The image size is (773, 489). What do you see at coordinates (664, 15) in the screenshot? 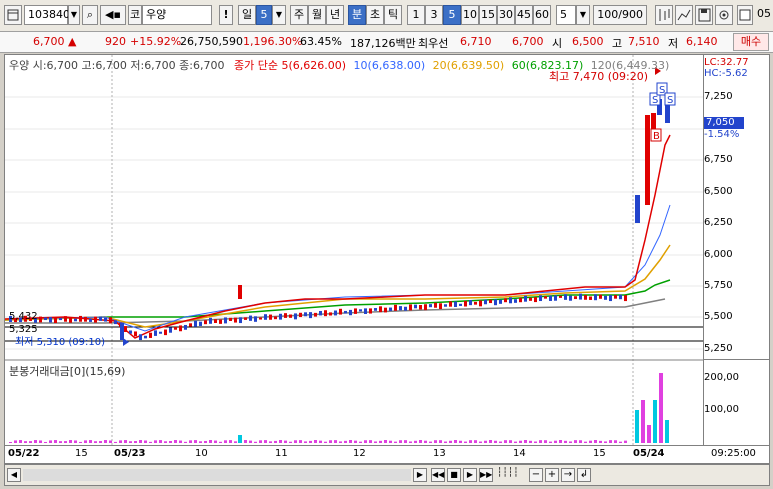
I see `chart-type-icon` at bounding box center [664, 15].